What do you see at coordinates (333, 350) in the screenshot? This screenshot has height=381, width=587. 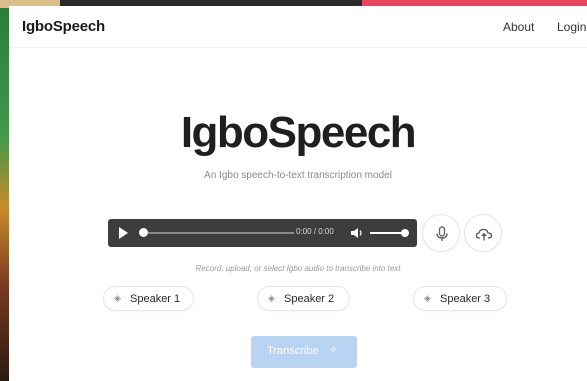 I see `sparkle-icon: ✧` at bounding box center [333, 350].